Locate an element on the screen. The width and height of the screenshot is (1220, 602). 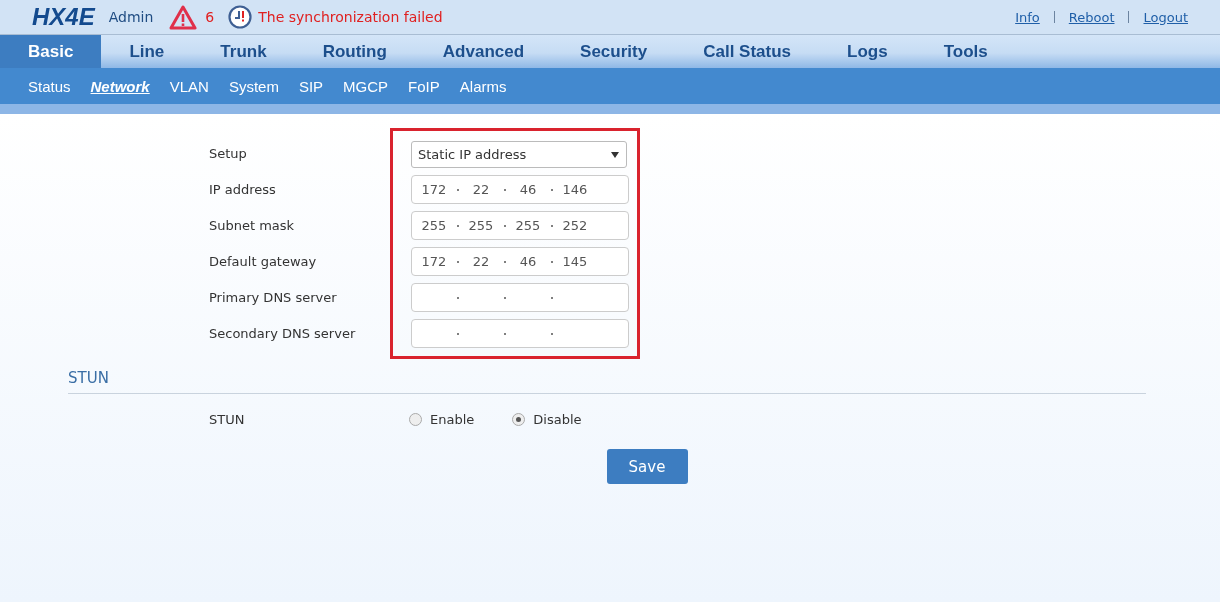
warning-icon is located at coordinates (183, 17).